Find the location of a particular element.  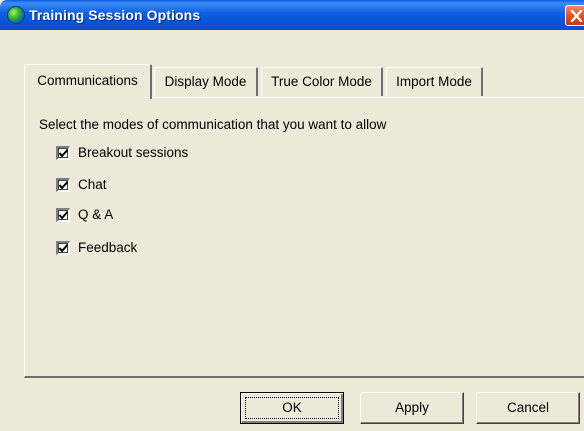

tab-label: True Color Mode is located at coordinates (321, 81).